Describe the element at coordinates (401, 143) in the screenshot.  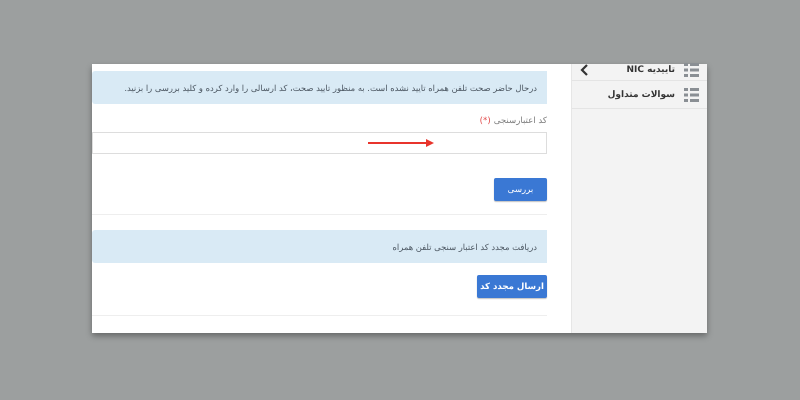
I see `arrow-icon` at that location.